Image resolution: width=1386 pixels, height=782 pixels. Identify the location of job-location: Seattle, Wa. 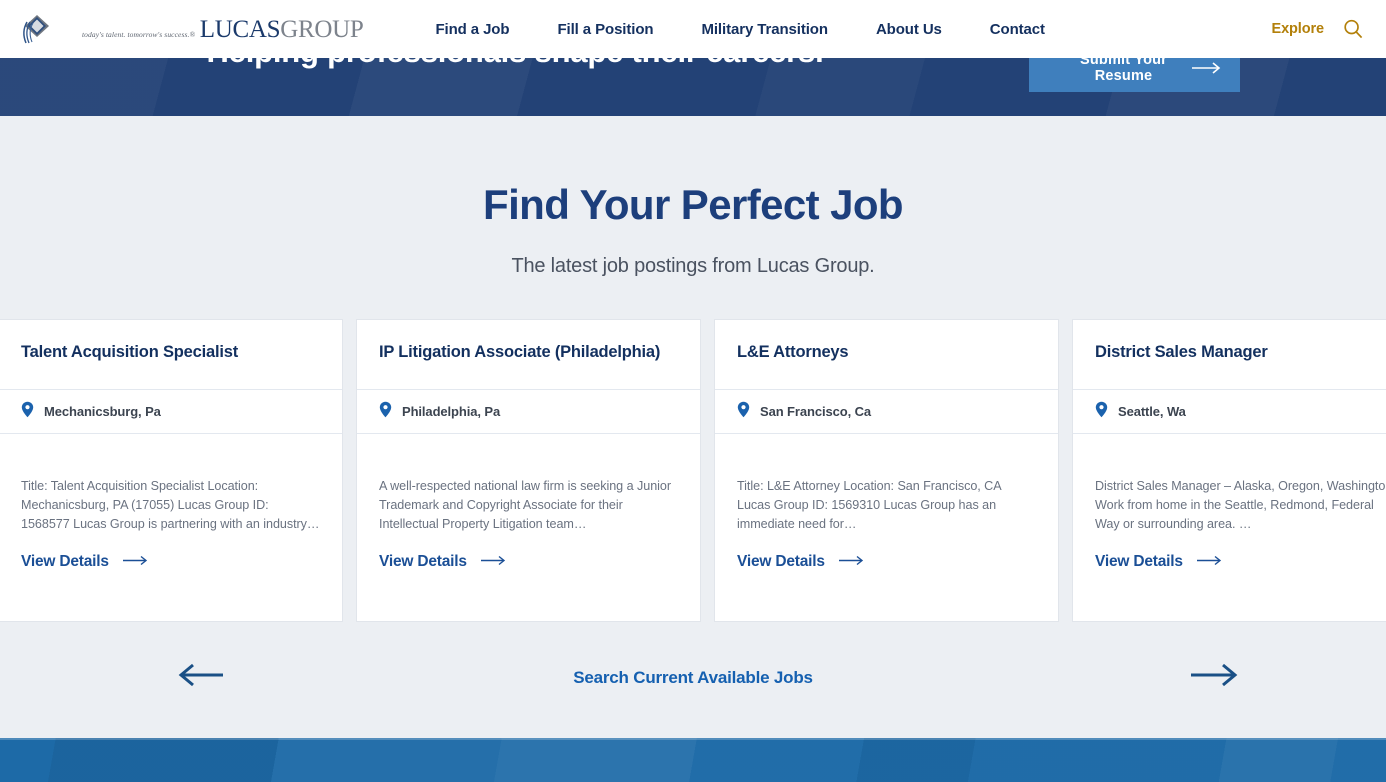
(1152, 411).